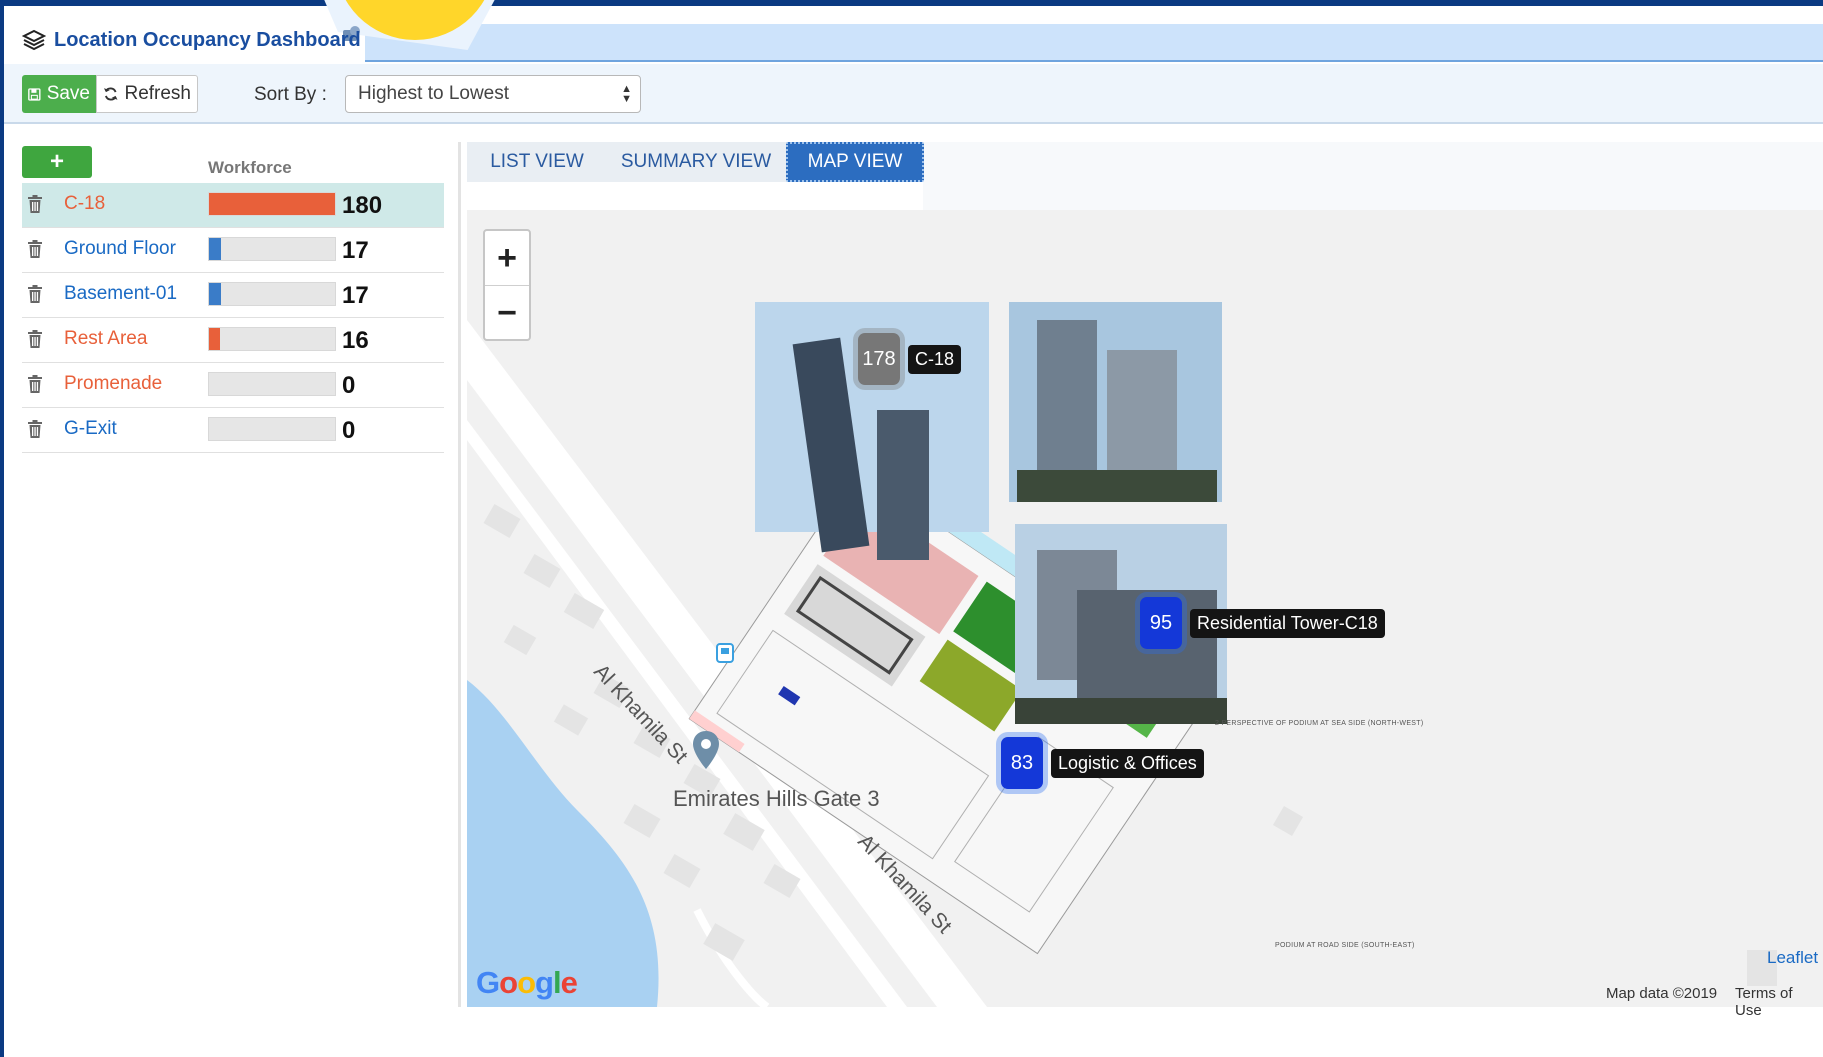 The width and height of the screenshot is (1823, 1057). What do you see at coordinates (488, 982) in the screenshot?
I see `google-logo-letter: G` at bounding box center [488, 982].